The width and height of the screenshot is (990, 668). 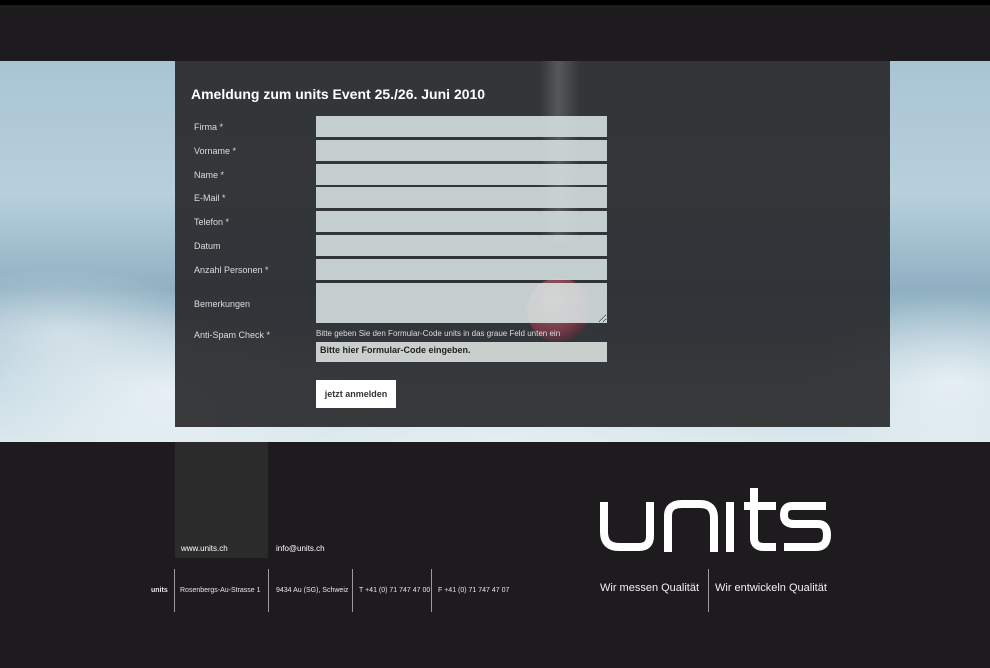 What do you see at coordinates (461, 352) in the screenshot?
I see `anti-spam-code-input: Bitte hier Formular-Code eingeben.` at bounding box center [461, 352].